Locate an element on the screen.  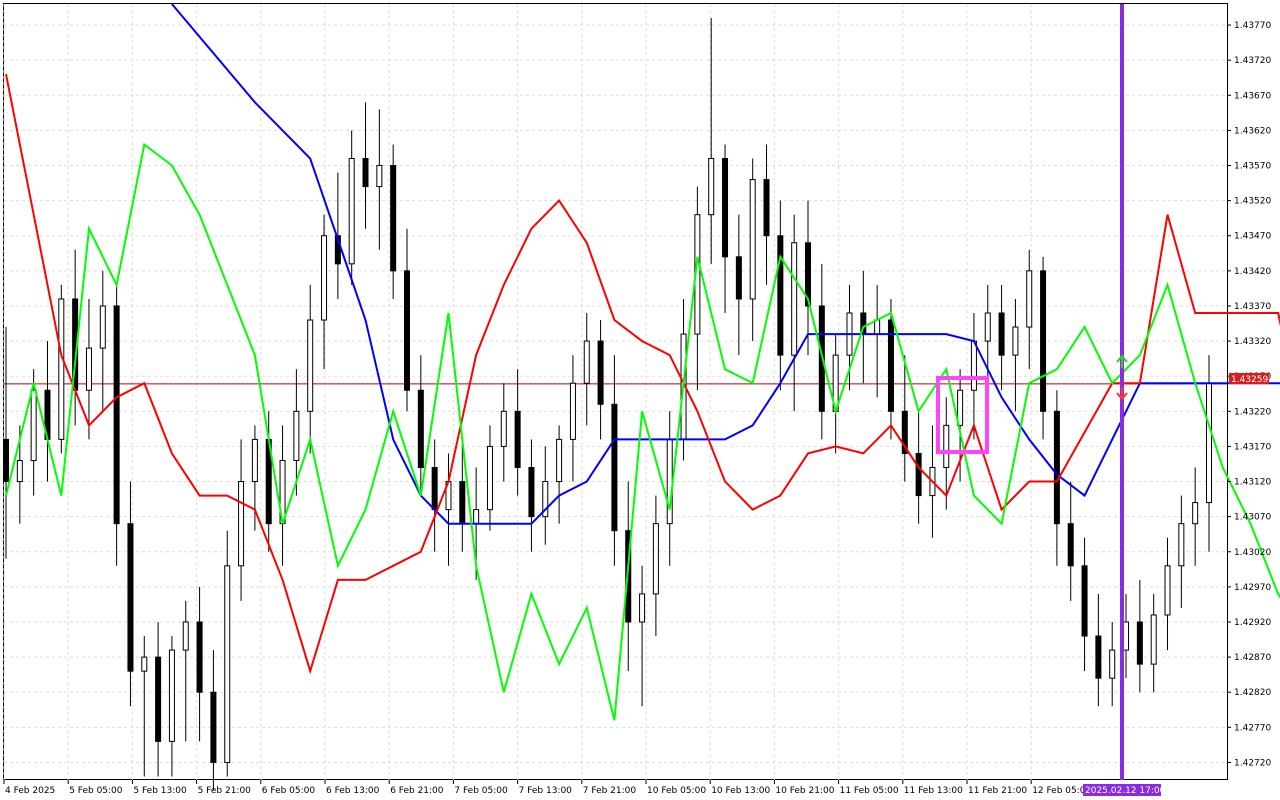
y-tick-label: 1.42920 is located at coordinates (1252, 623).